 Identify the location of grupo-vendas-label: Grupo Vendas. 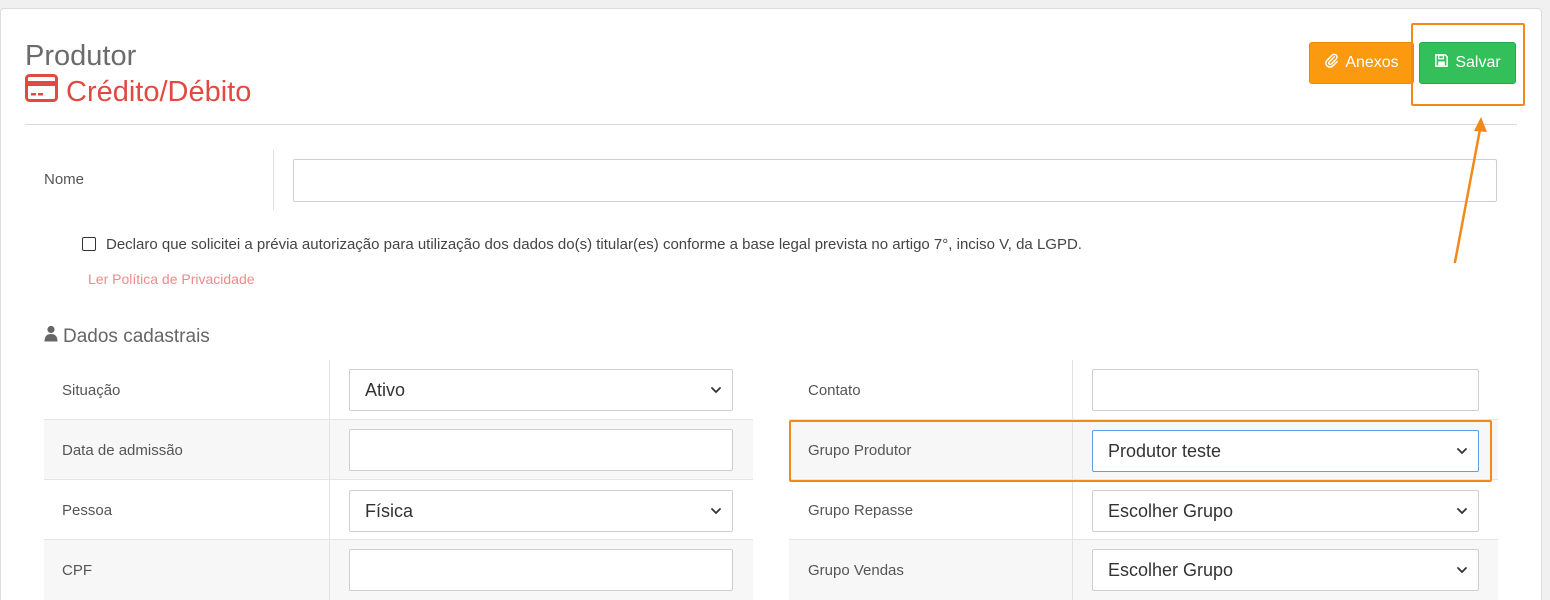
(856, 570).